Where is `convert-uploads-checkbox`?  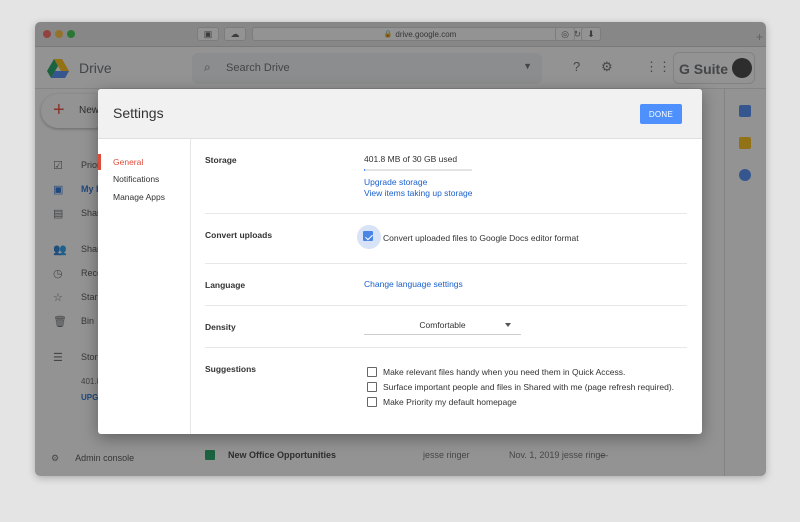 convert-uploads-checkbox is located at coordinates (368, 236).